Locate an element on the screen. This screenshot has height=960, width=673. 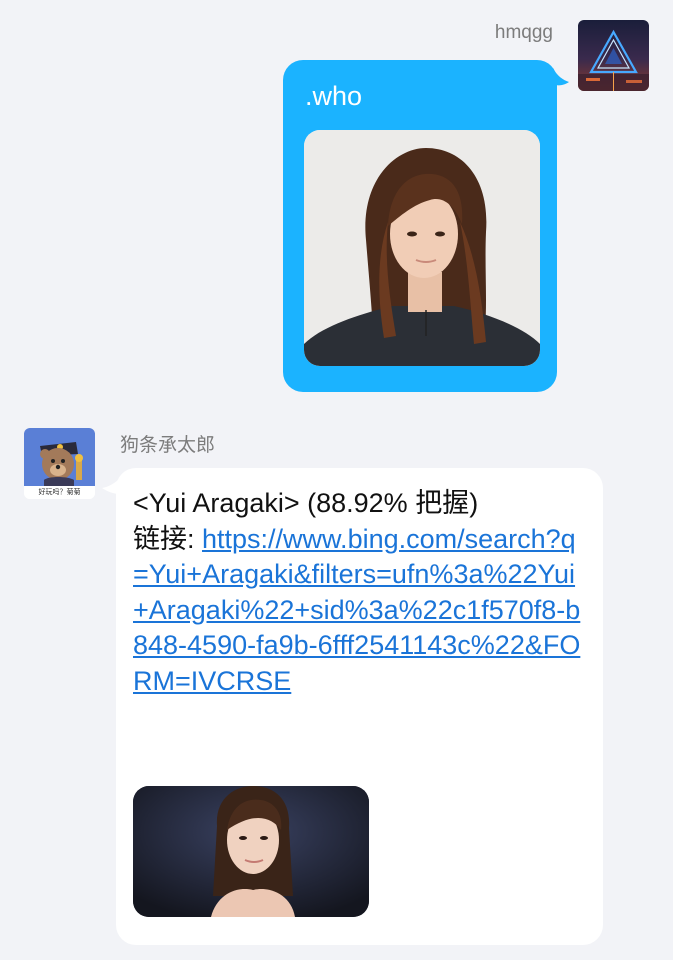
neon-triangle-avatar-icon is located at coordinates (613, 55).